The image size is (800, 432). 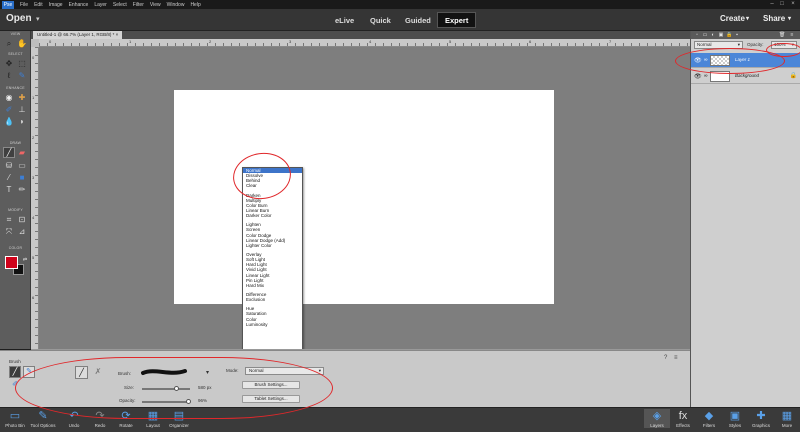 I want to click on maximize-icon: □, so click(x=782, y=4).